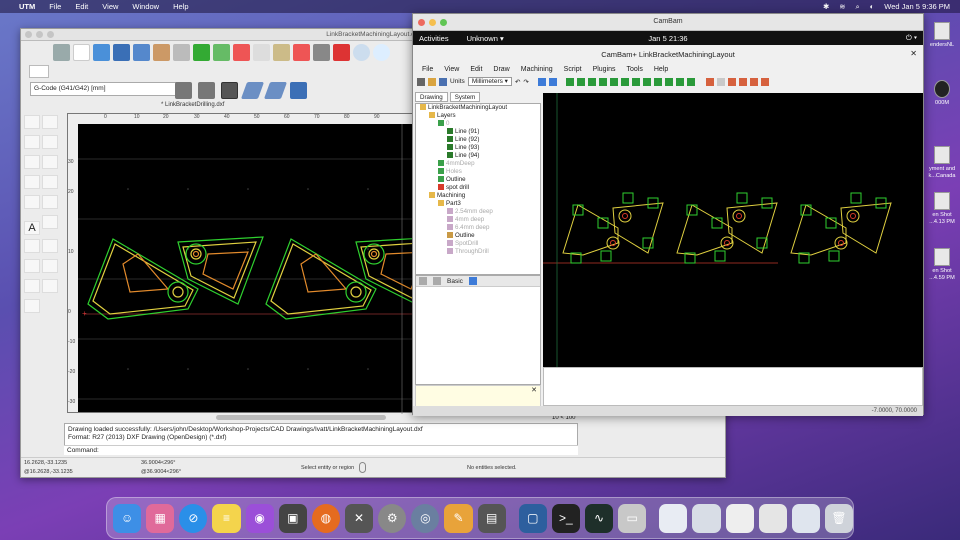  Describe the element at coordinates (301, 52) in the screenshot. I see `pen-icon` at that location.